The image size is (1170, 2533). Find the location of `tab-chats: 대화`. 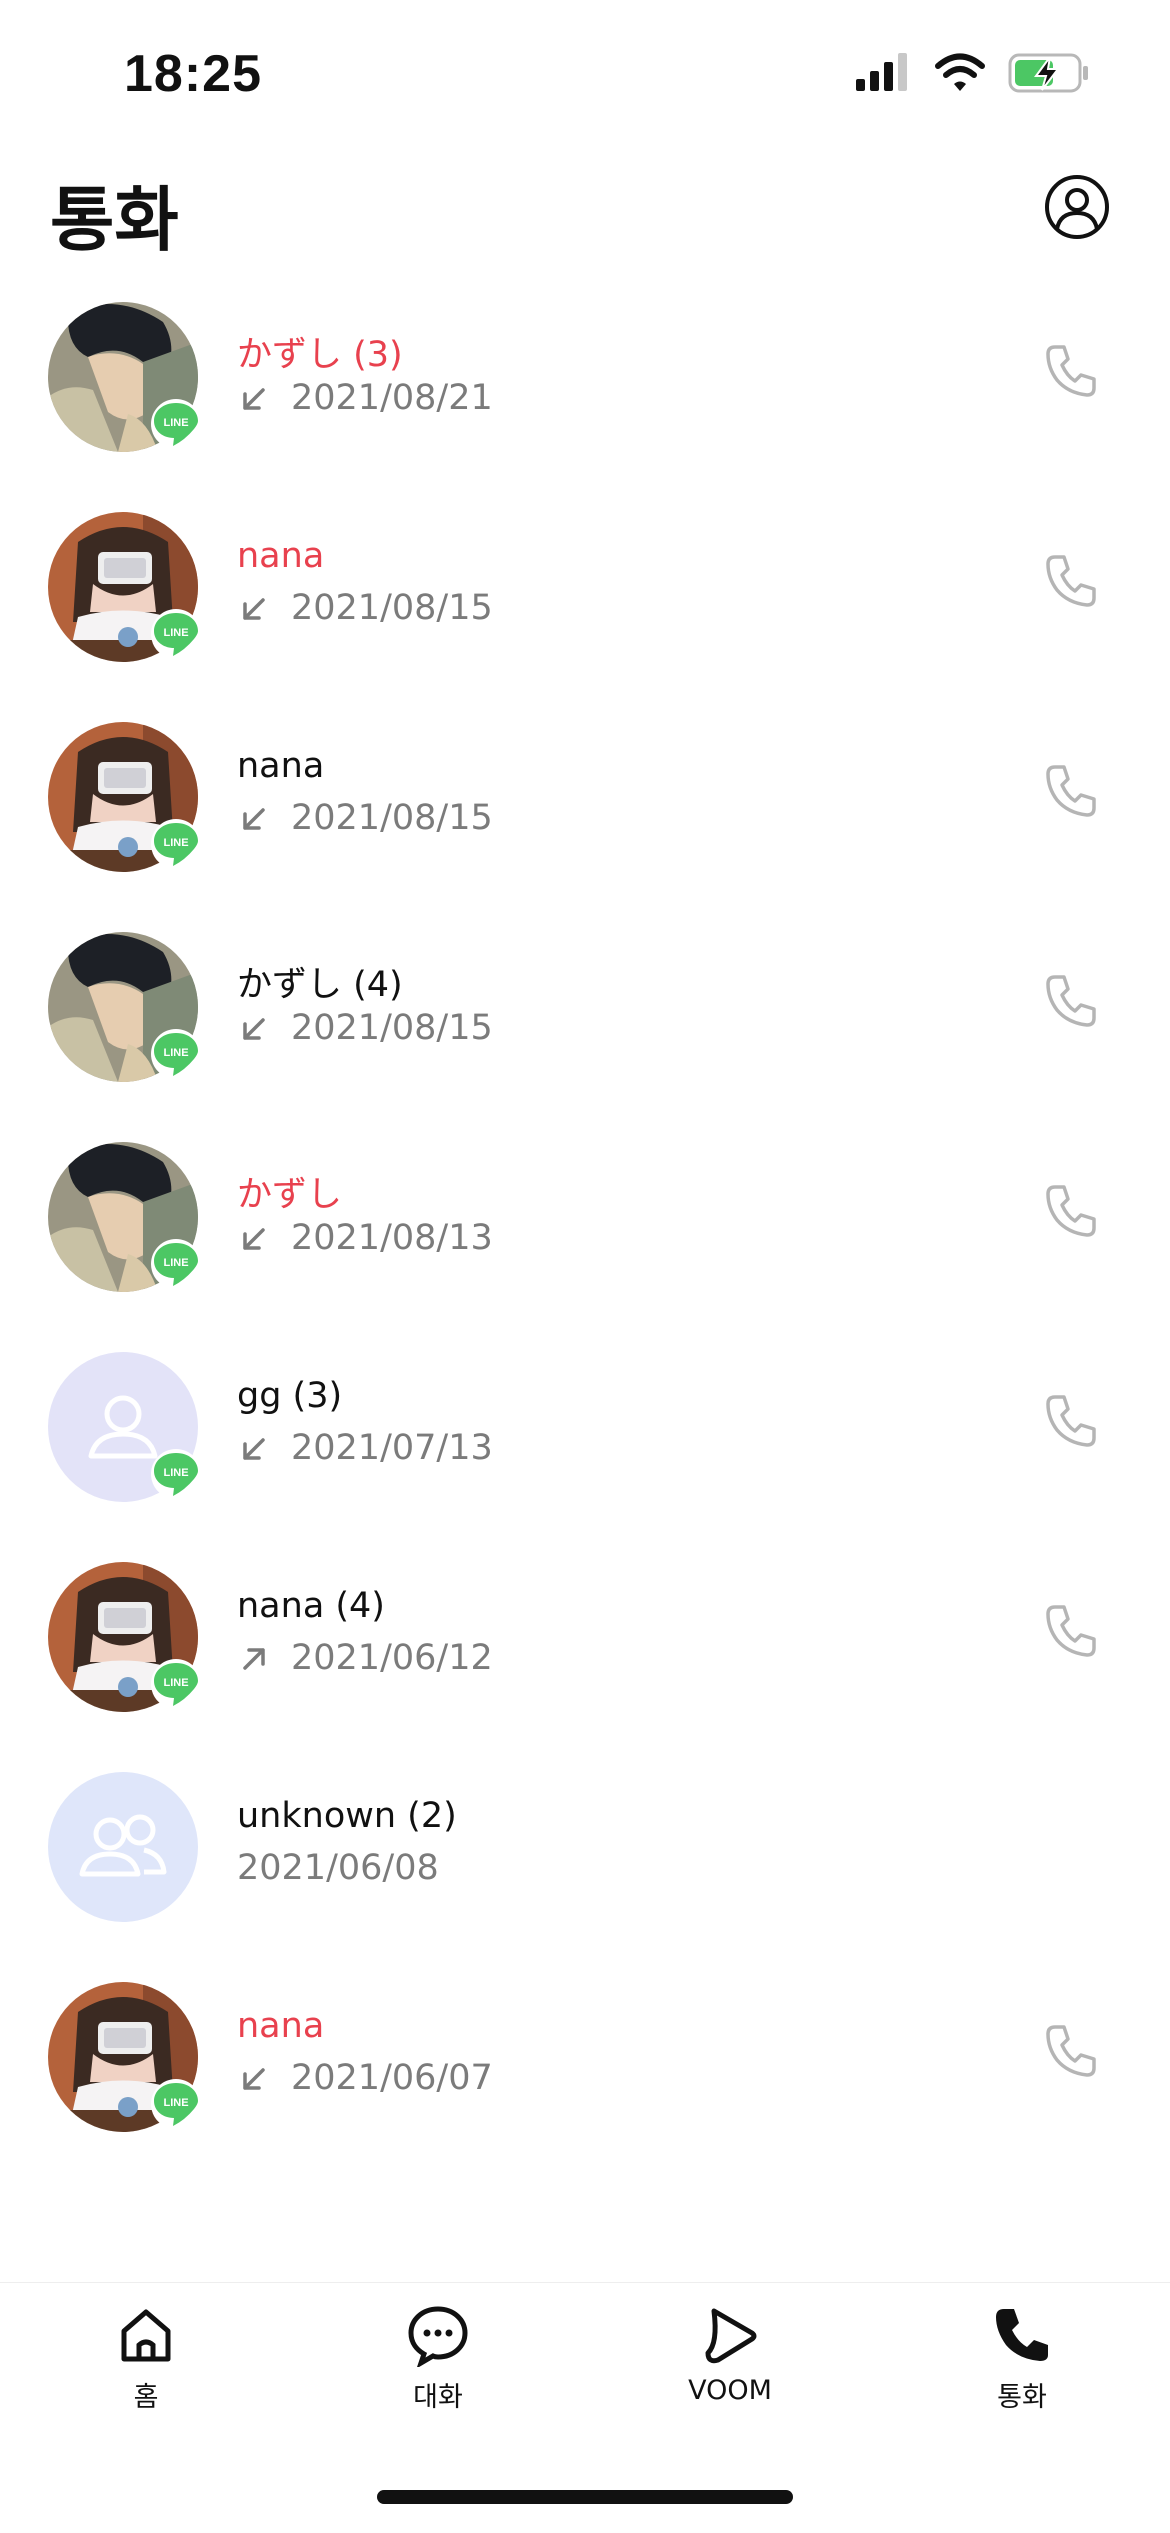

tab-chats: 대화 is located at coordinates (438, 2358).